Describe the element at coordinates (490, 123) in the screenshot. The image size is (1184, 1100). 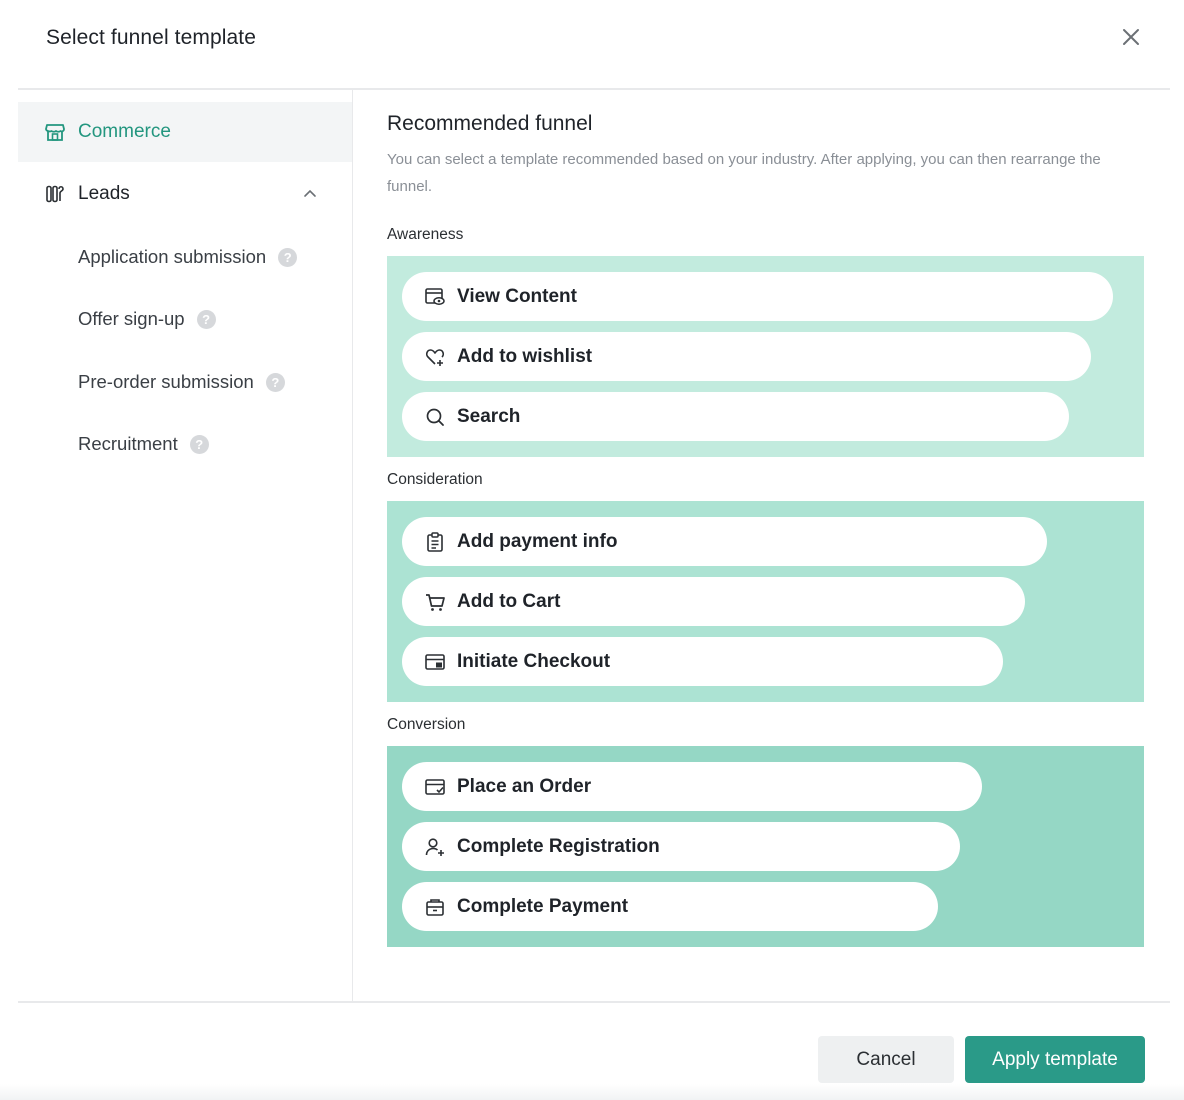
I see `recommended-funnel-heading: Recommended funnel` at that location.